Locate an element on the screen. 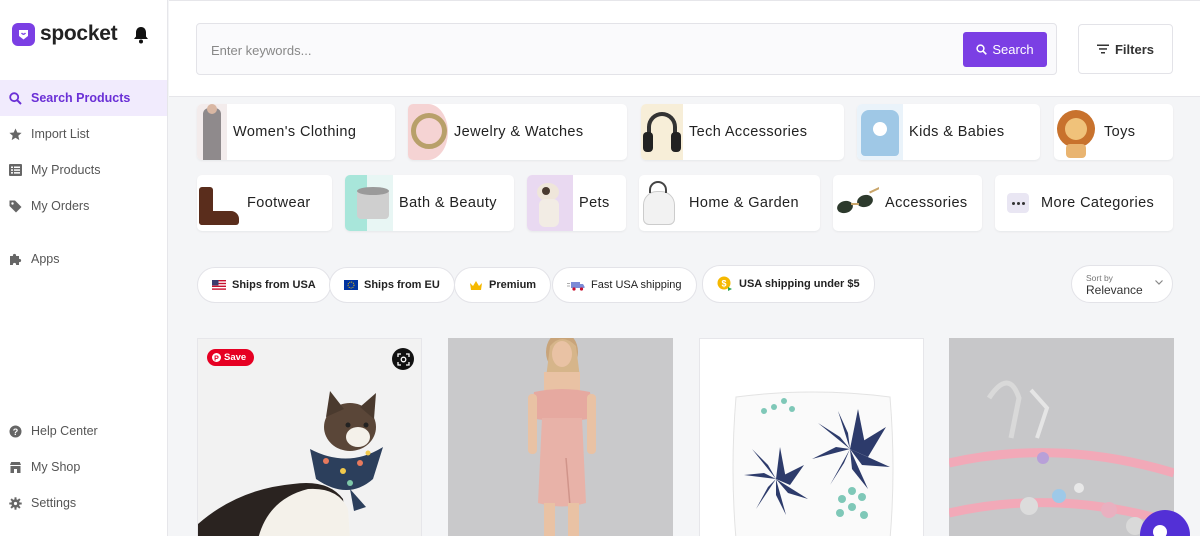 The width and height of the screenshot is (1200, 536). category-tech-accessories: Tech Accessories is located at coordinates (742, 132).